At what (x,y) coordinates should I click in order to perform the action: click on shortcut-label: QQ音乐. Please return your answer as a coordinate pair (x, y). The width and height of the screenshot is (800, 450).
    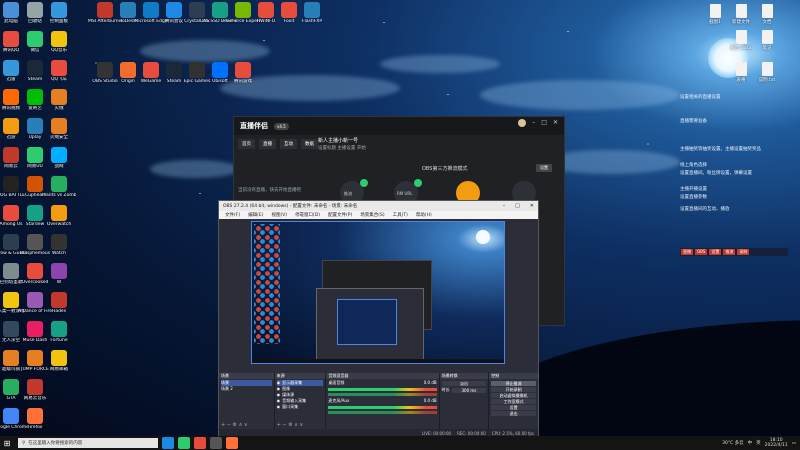
    Looking at the image, I should click on (59, 50).